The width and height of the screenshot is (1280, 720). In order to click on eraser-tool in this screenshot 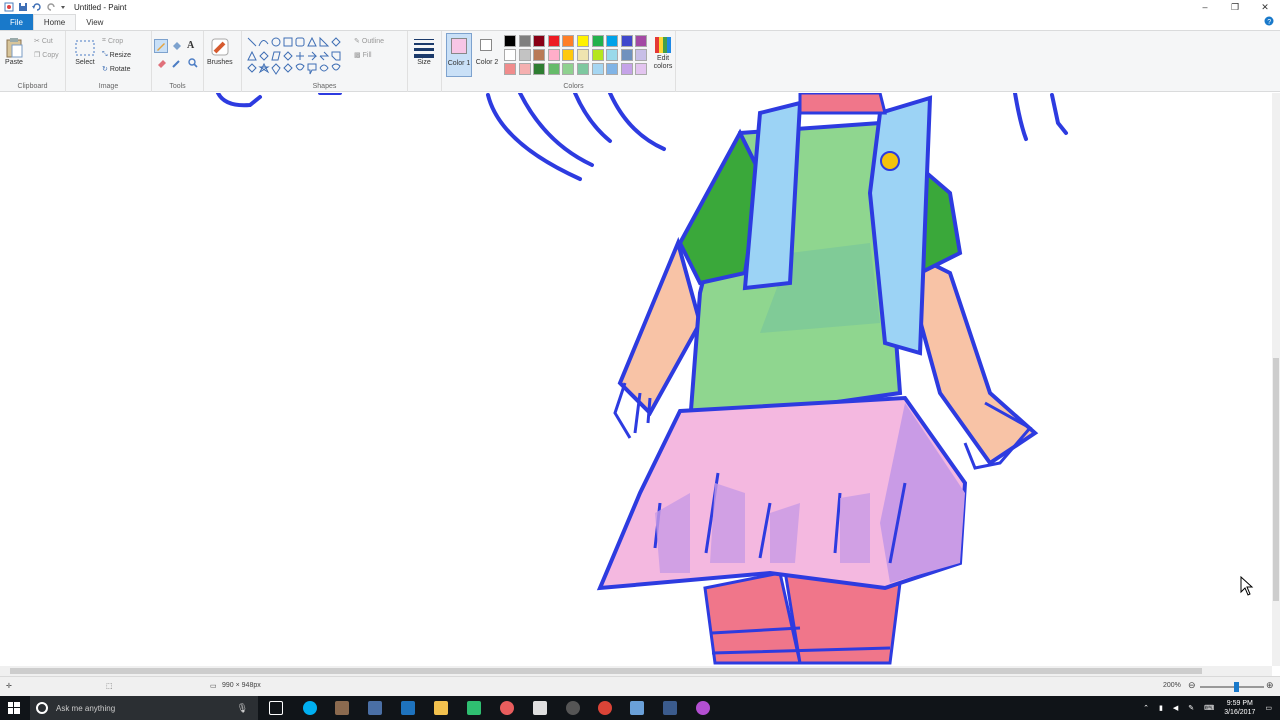, I will do `click(162, 63)`.